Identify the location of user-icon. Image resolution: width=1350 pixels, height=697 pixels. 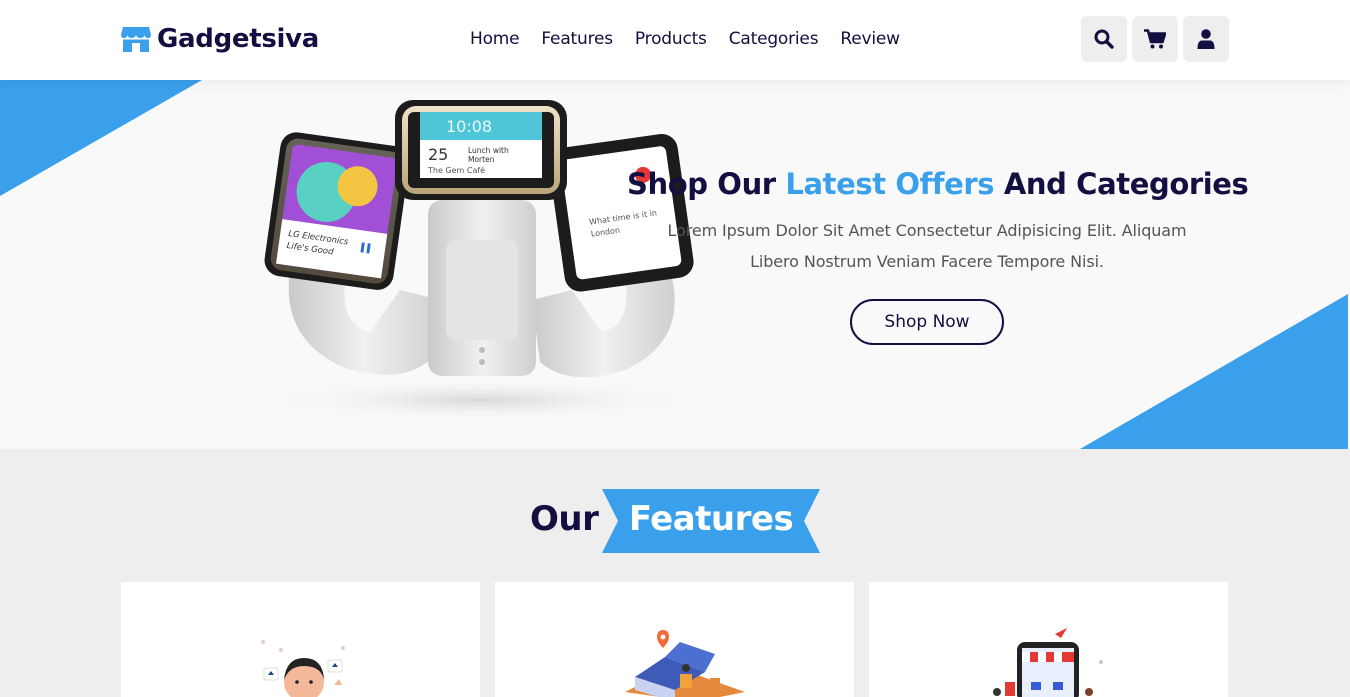
(1206, 39).